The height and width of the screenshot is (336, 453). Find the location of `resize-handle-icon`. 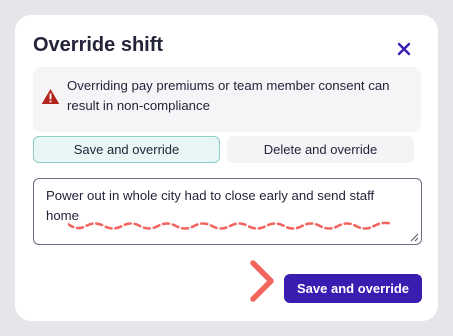

resize-handle-icon is located at coordinates (414, 237).